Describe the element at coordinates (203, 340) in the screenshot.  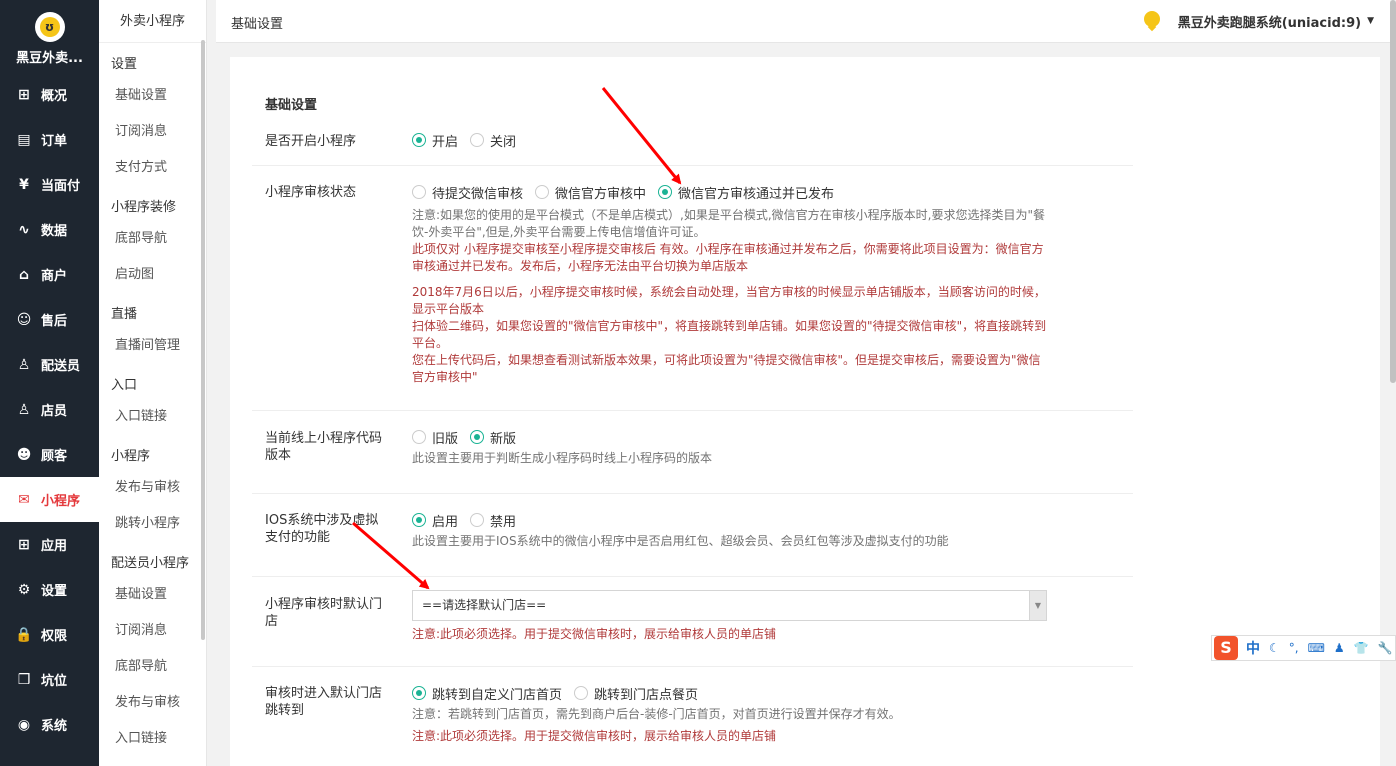
I see `sub-menu-scrollbar` at that location.